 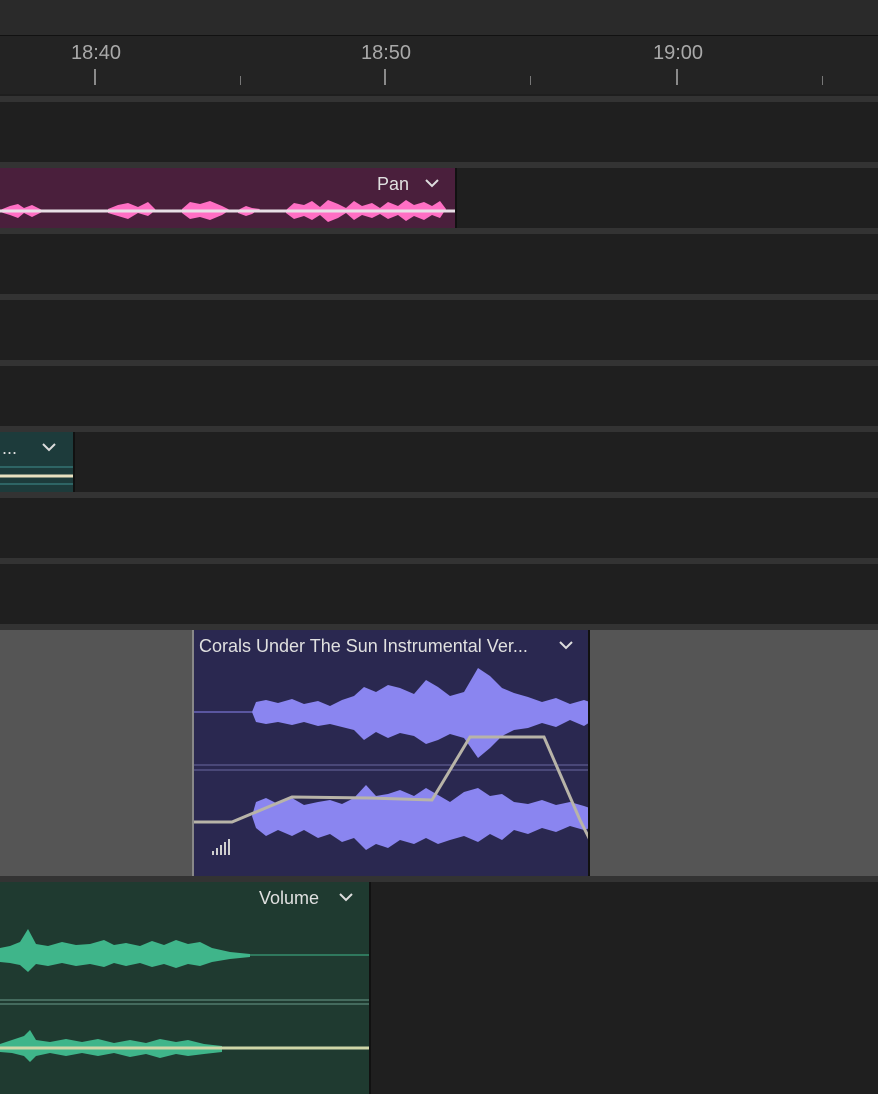 What do you see at coordinates (439, 65) in the screenshot?
I see `time-ruler: 18:40 18:50 19:00` at bounding box center [439, 65].